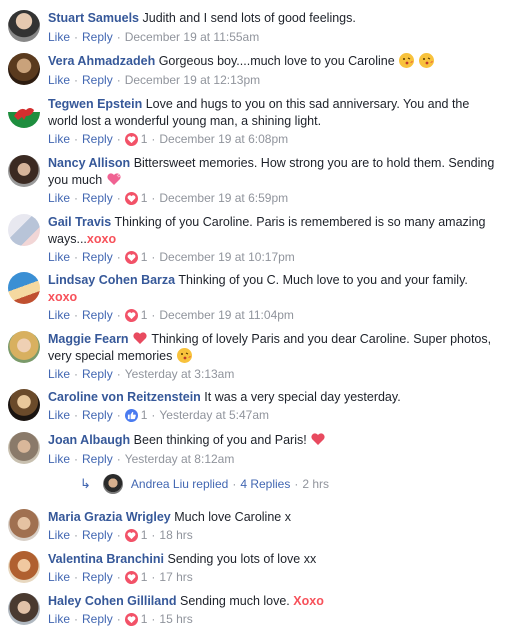  Describe the element at coordinates (160, 484) in the screenshot. I see `reply-author: Andrea Liu` at that location.